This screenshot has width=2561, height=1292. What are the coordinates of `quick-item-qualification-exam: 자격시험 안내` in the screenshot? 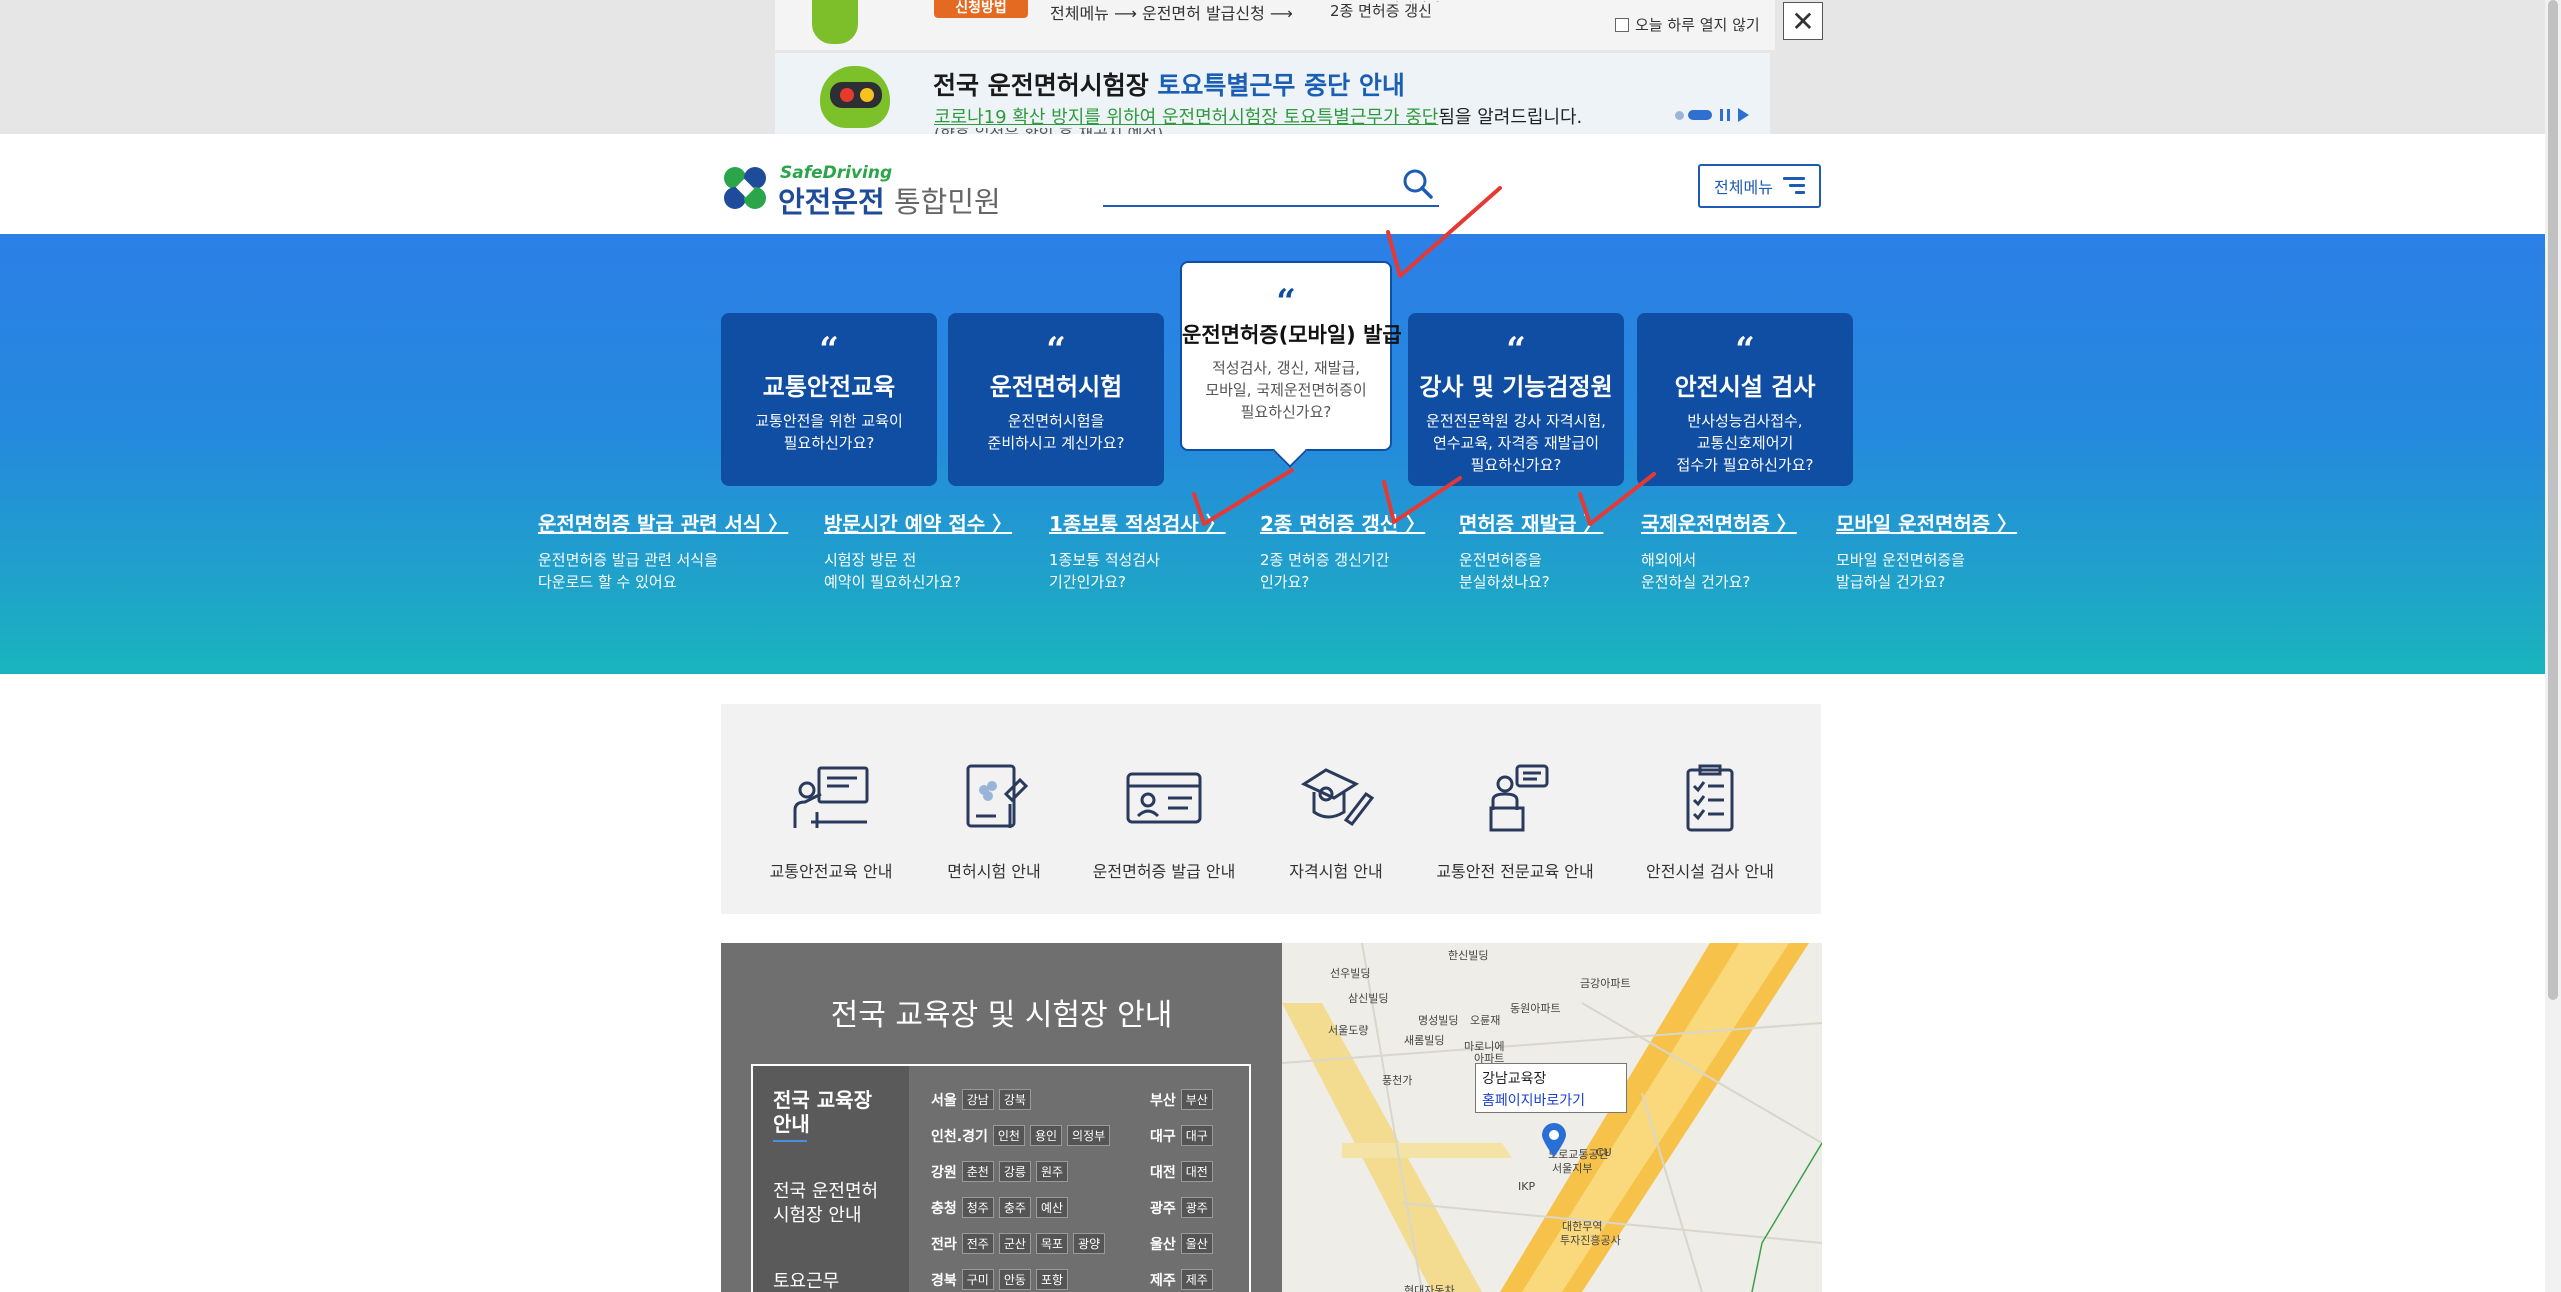 It's located at (1336, 823).